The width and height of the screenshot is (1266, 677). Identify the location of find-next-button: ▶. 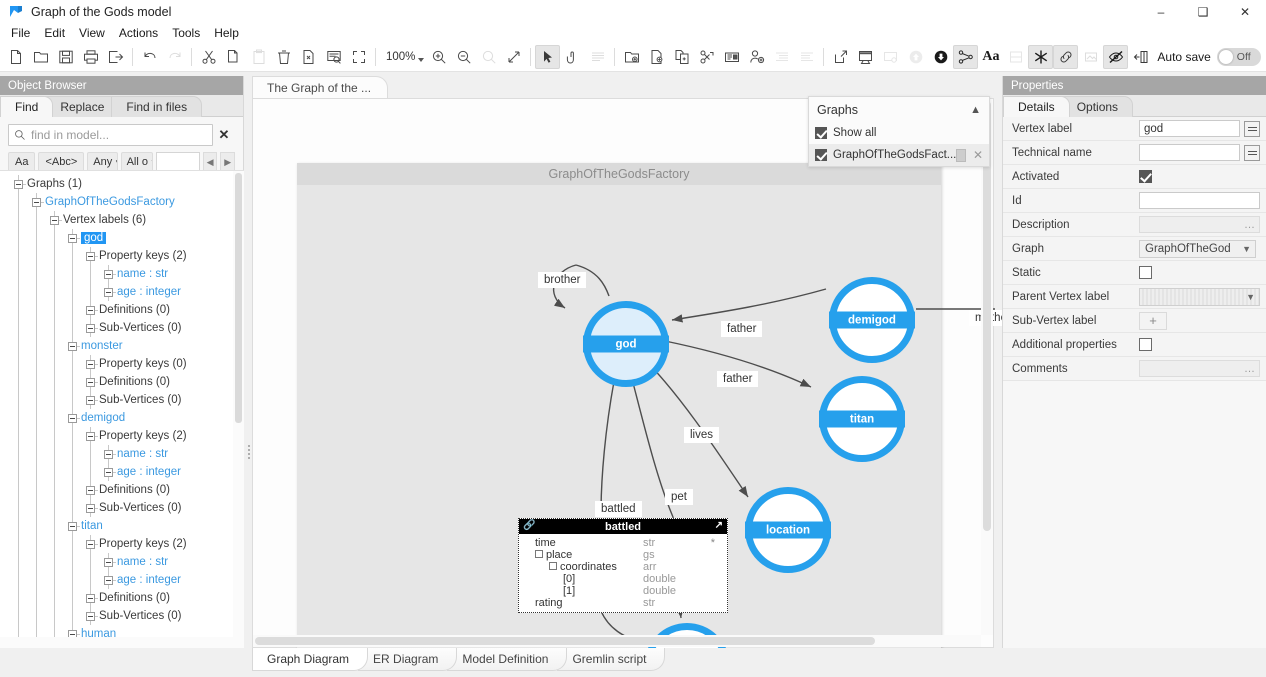
(227, 162).